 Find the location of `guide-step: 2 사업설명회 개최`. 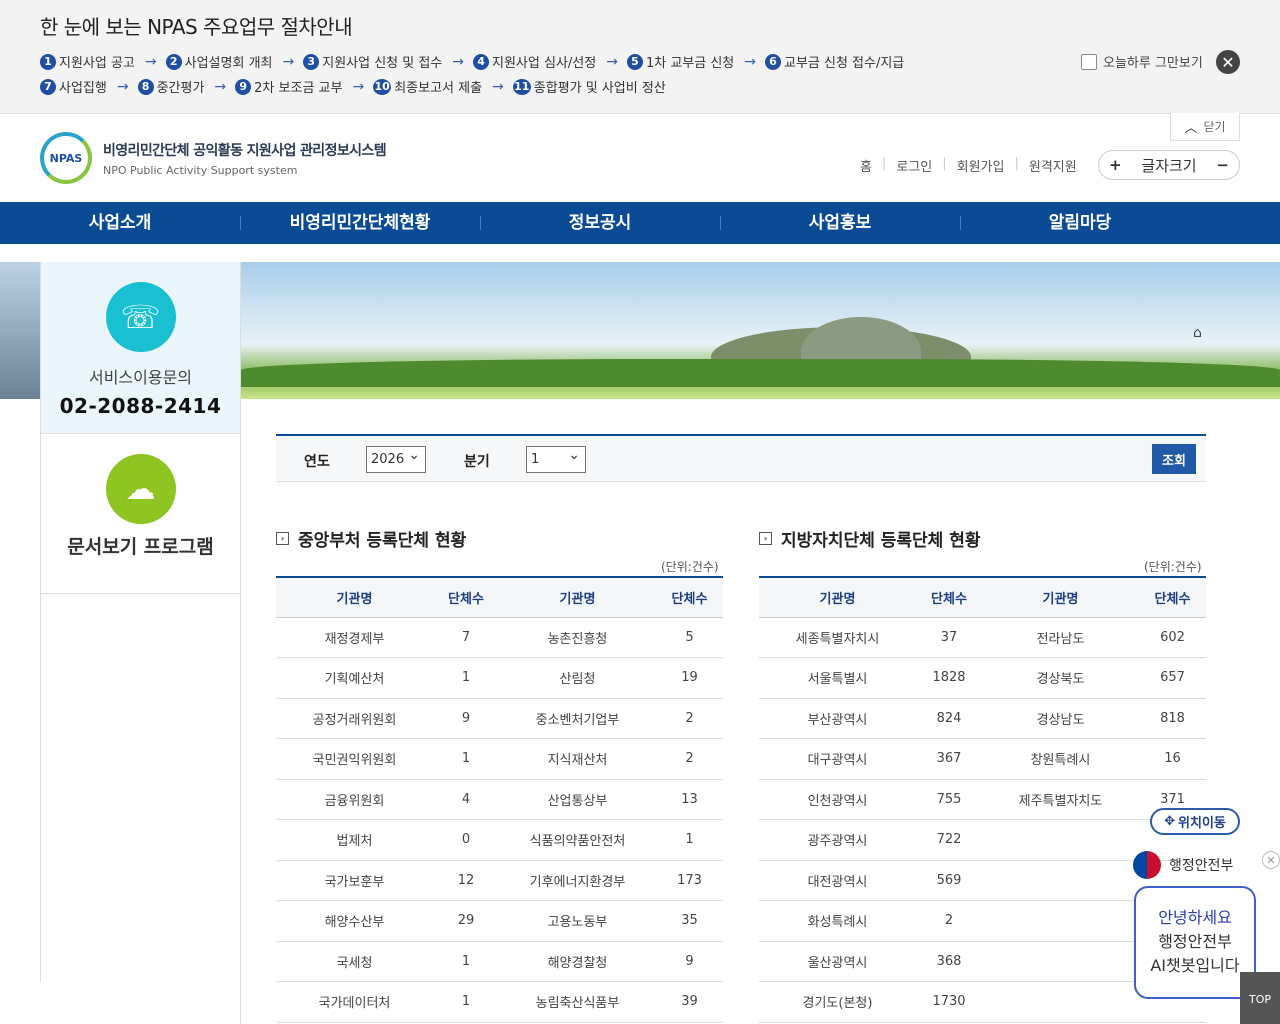

guide-step: 2 사업설명회 개최 is located at coordinates (219, 61).